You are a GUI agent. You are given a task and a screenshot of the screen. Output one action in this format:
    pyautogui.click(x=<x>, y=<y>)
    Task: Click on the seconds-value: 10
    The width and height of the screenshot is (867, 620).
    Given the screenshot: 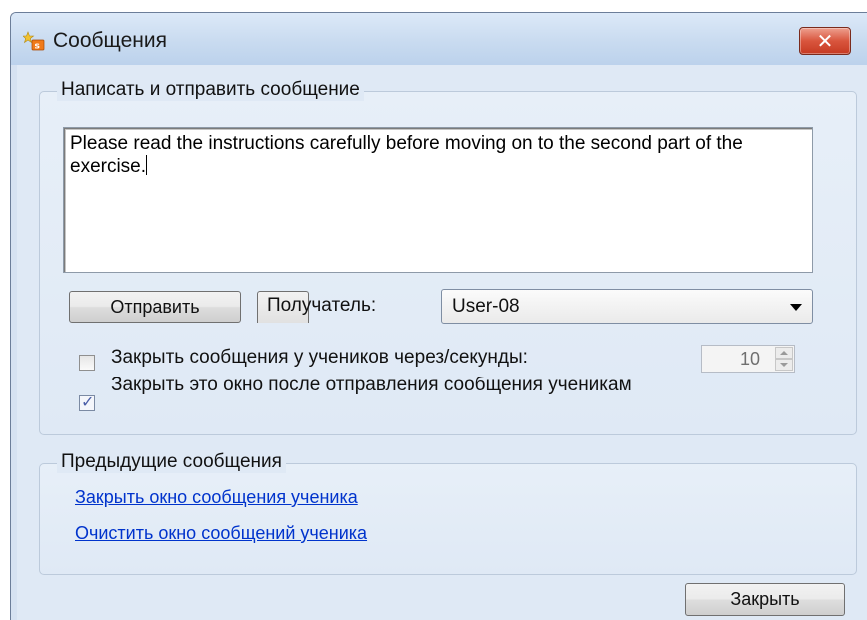 What is the action you would take?
    pyautogui.click(x=749, y=359)
    